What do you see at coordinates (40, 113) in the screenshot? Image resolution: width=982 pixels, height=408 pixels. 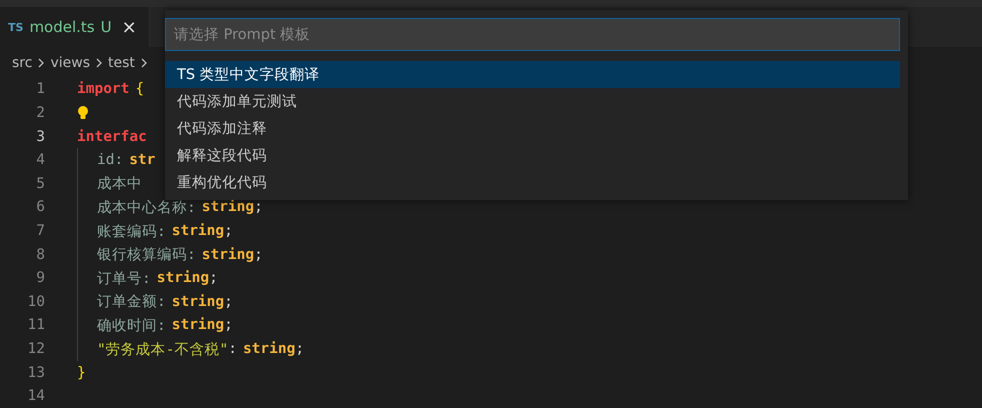 I see `line-number: 2` at bounding box center [40, 113].